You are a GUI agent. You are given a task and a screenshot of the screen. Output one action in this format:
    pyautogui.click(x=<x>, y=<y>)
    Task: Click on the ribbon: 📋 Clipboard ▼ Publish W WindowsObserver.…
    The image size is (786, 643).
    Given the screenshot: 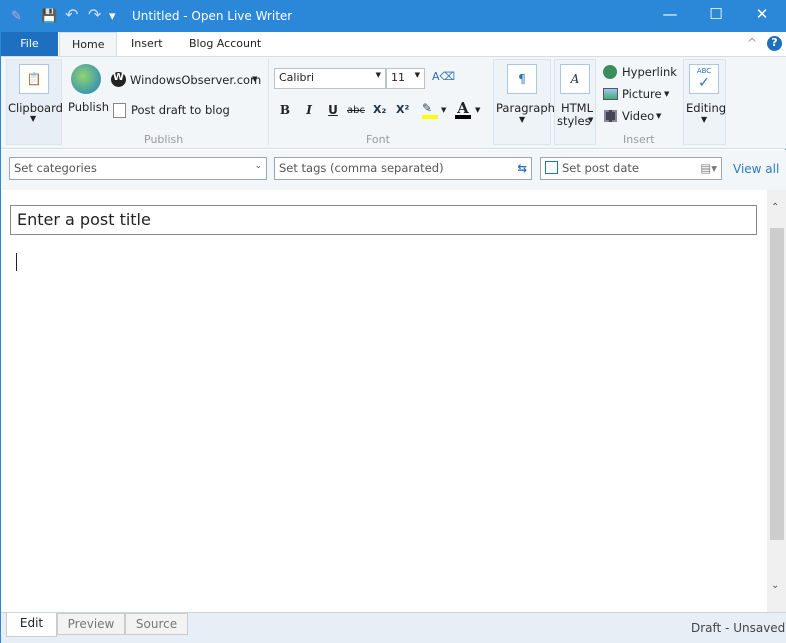 What is the action you would take?
    pyautogui.click(x=393, y=102)
    